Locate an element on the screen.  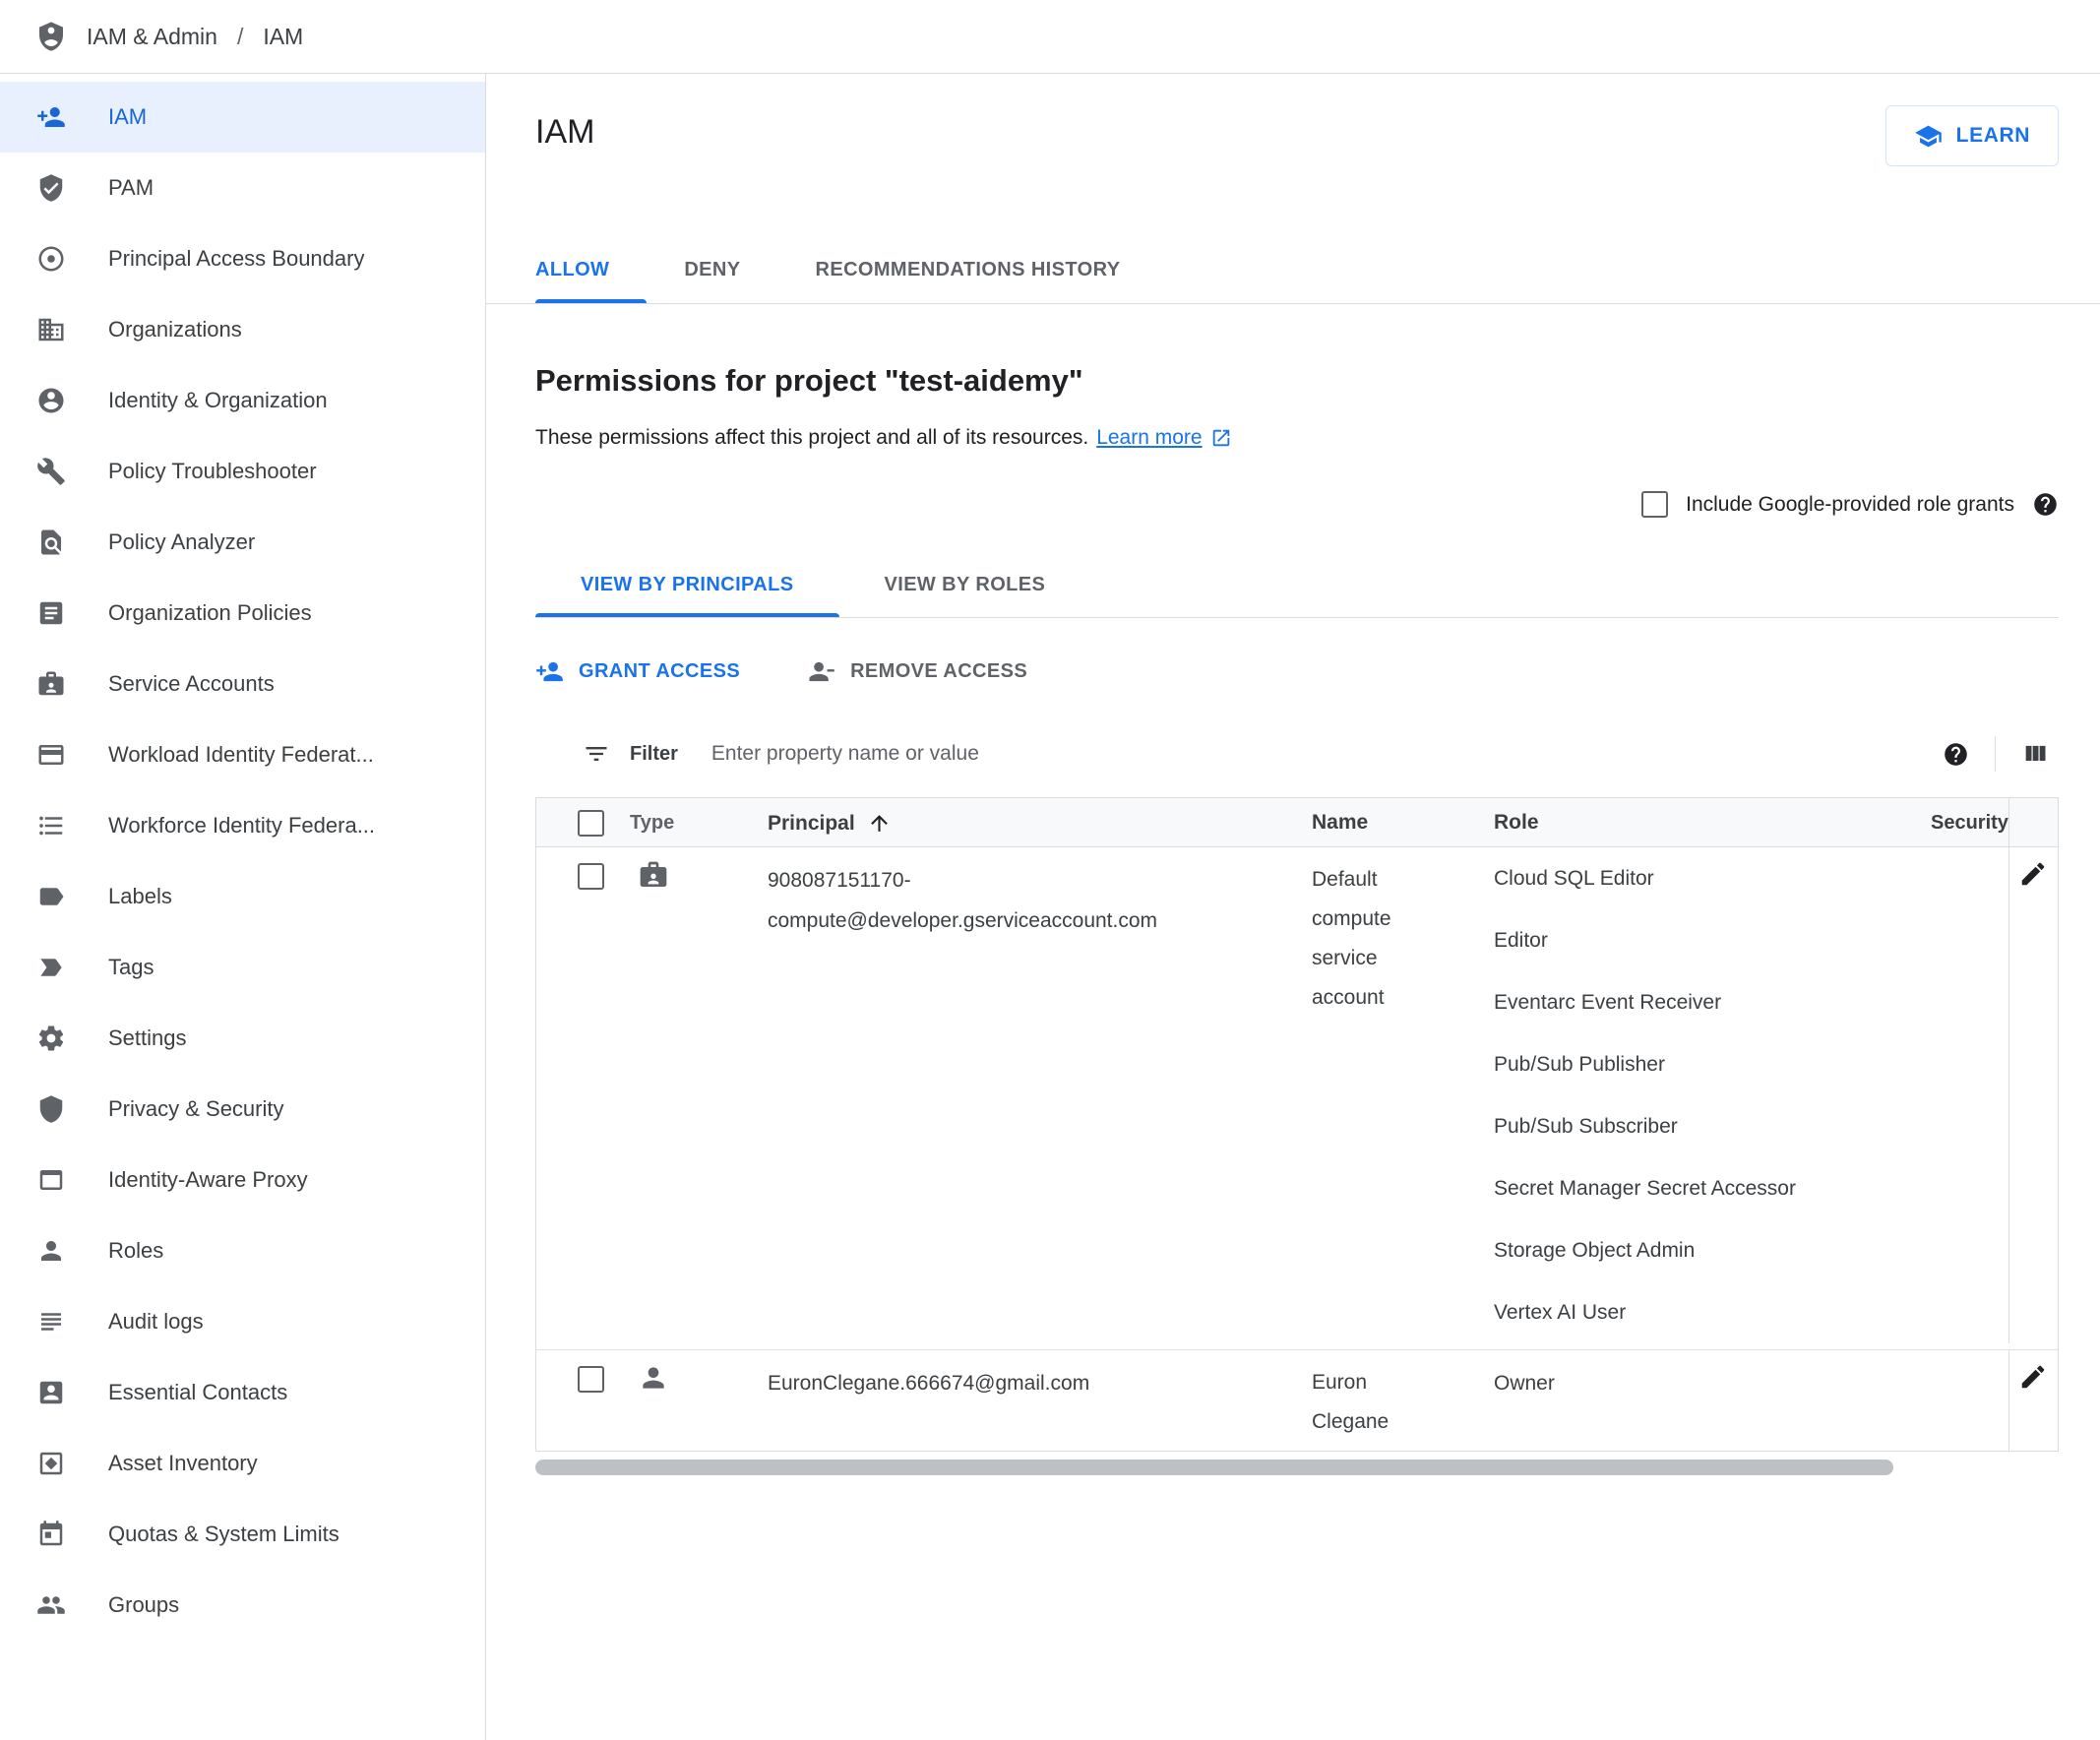
principal-email: EuronClegane.666674@gmail.com is located at coordinates (929, 1383).